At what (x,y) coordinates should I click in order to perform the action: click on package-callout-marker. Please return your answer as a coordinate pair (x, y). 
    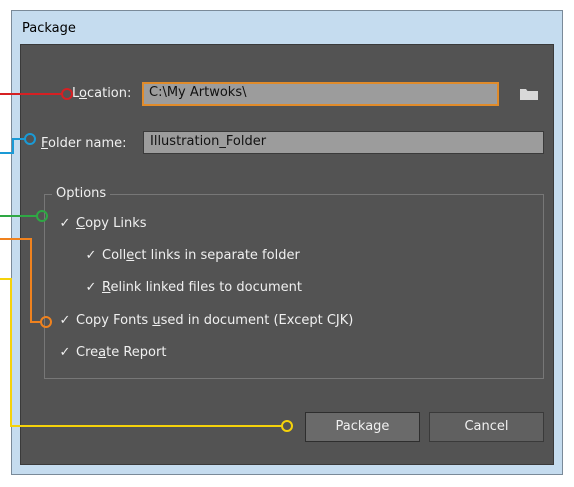
    Looking at the image, I should click on (287, 426).